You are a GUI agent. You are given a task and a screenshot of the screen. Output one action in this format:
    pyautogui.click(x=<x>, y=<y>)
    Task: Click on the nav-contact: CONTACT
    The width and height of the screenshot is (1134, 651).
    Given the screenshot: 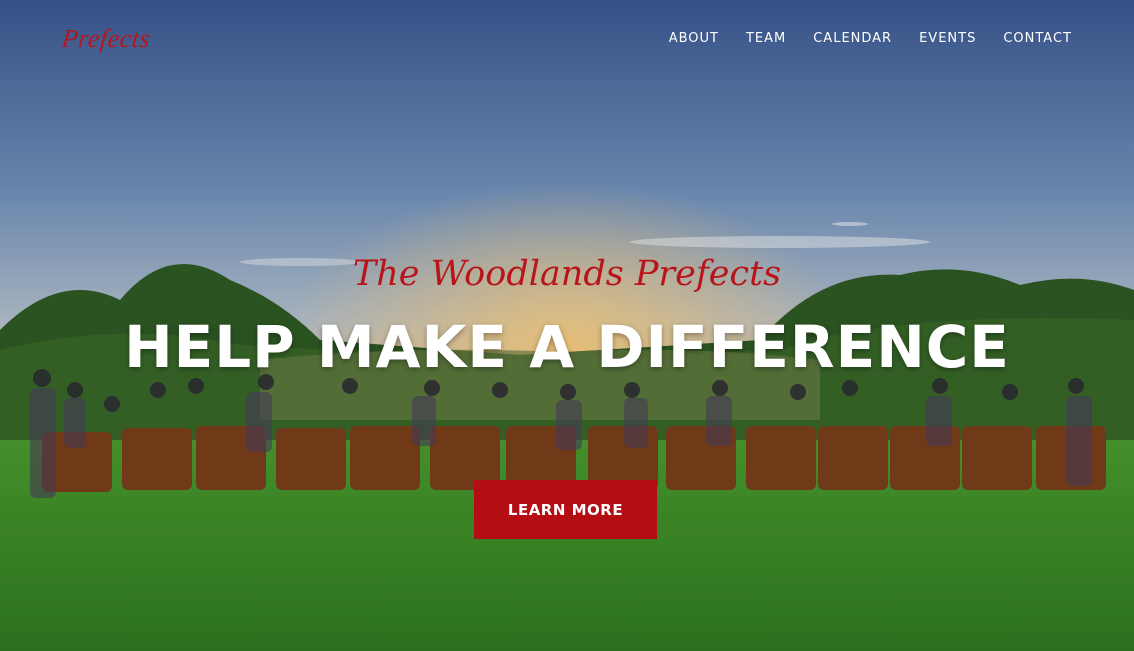 What is the action you would take?
    pyautogui.click(x=1037, y=38)
    